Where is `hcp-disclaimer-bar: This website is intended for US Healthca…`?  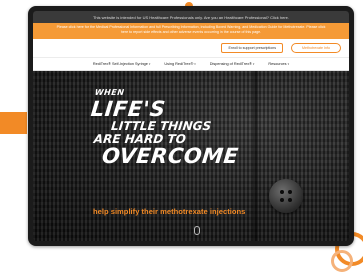
hcp-disclaimer-bar: This website is intended for US Healthca… is located at coordinates (191, 17).